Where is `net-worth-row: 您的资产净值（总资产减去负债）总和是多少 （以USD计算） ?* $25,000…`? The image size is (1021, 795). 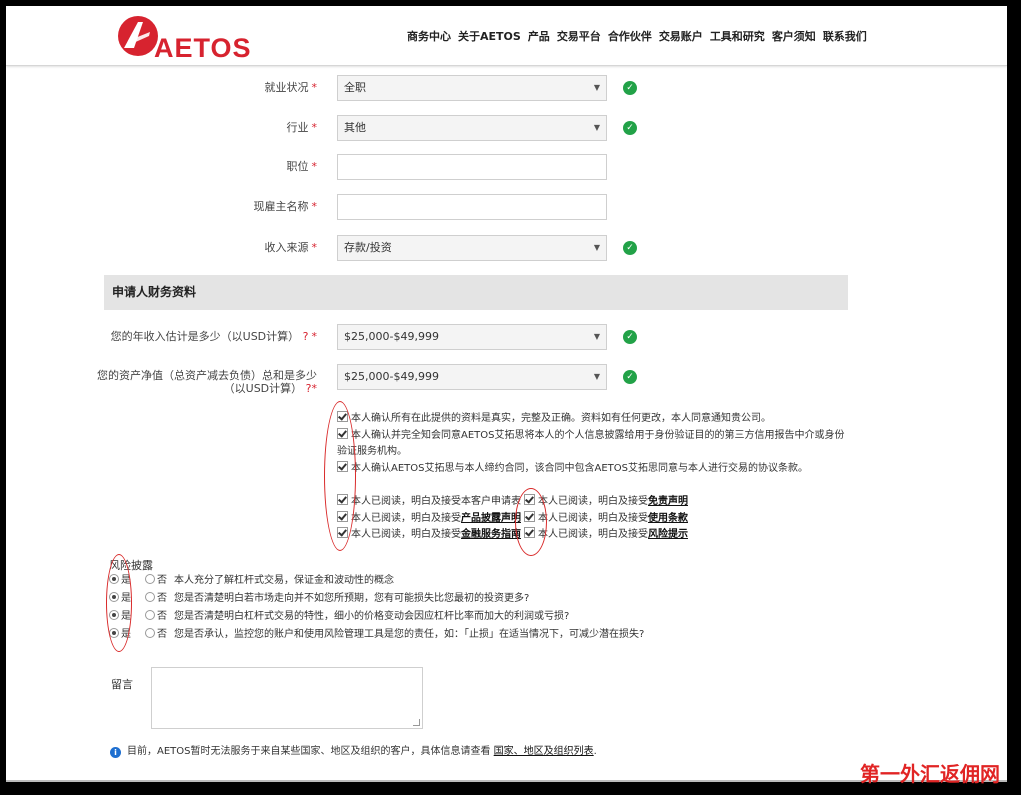
net-worth-row: 您的资产净值（总资产减去负债）总和是多少 （以USD计算） ?* $25,000… is located at coordinates (506, 379).